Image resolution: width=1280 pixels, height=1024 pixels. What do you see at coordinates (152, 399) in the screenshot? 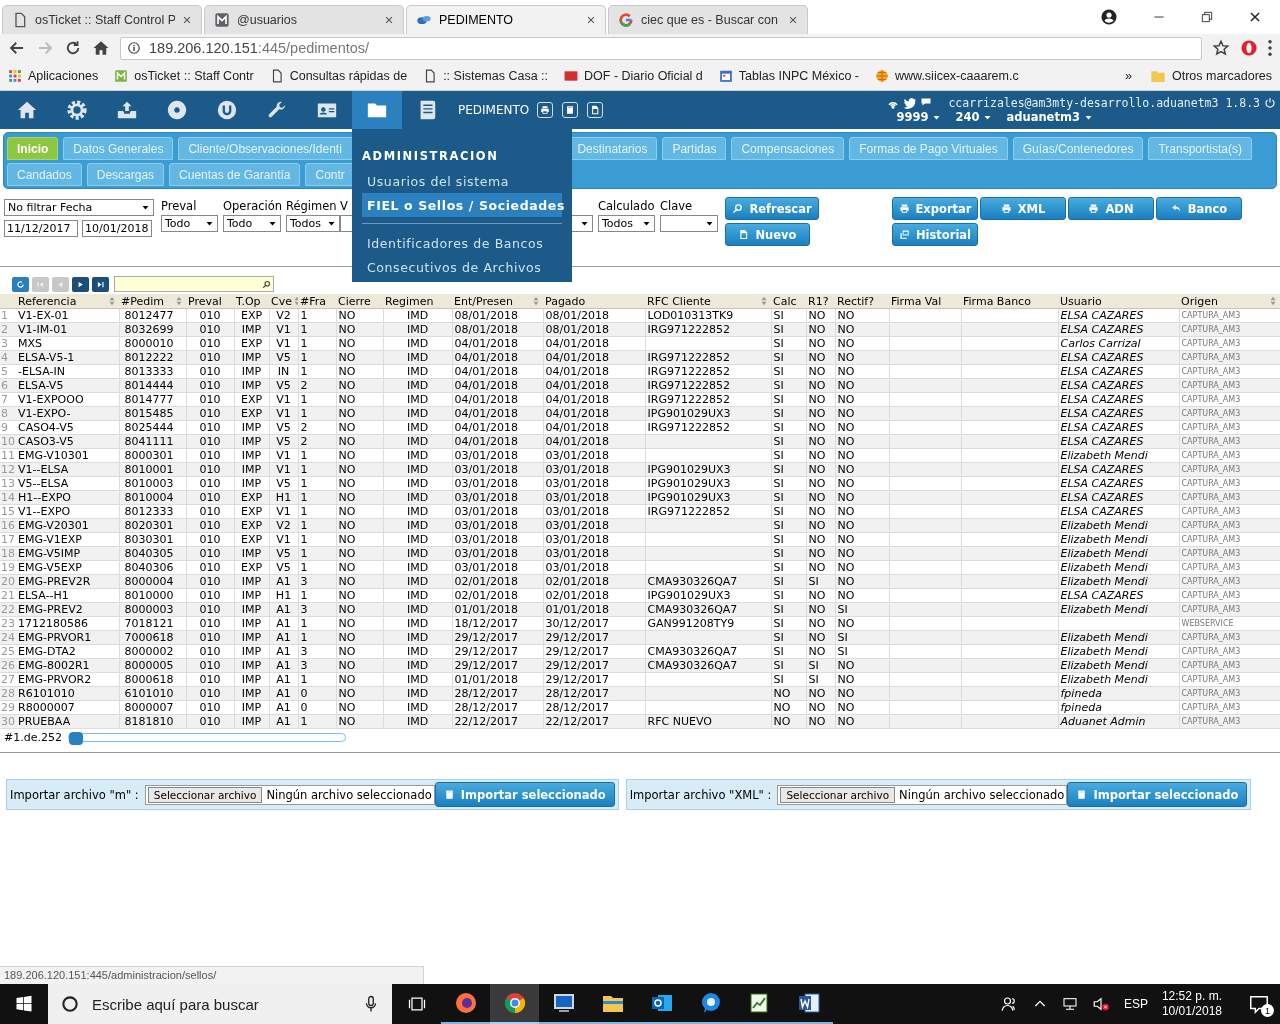
I see `table-cell: 8014777` at bounding box center [152, 399].